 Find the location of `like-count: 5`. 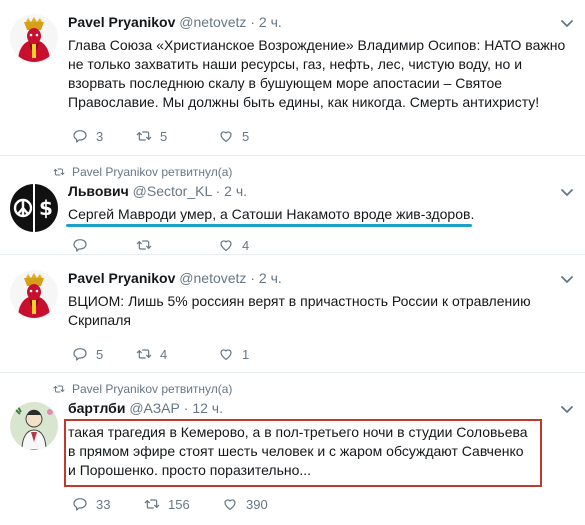

like-count: 5 is located at coordinates (246, 136).